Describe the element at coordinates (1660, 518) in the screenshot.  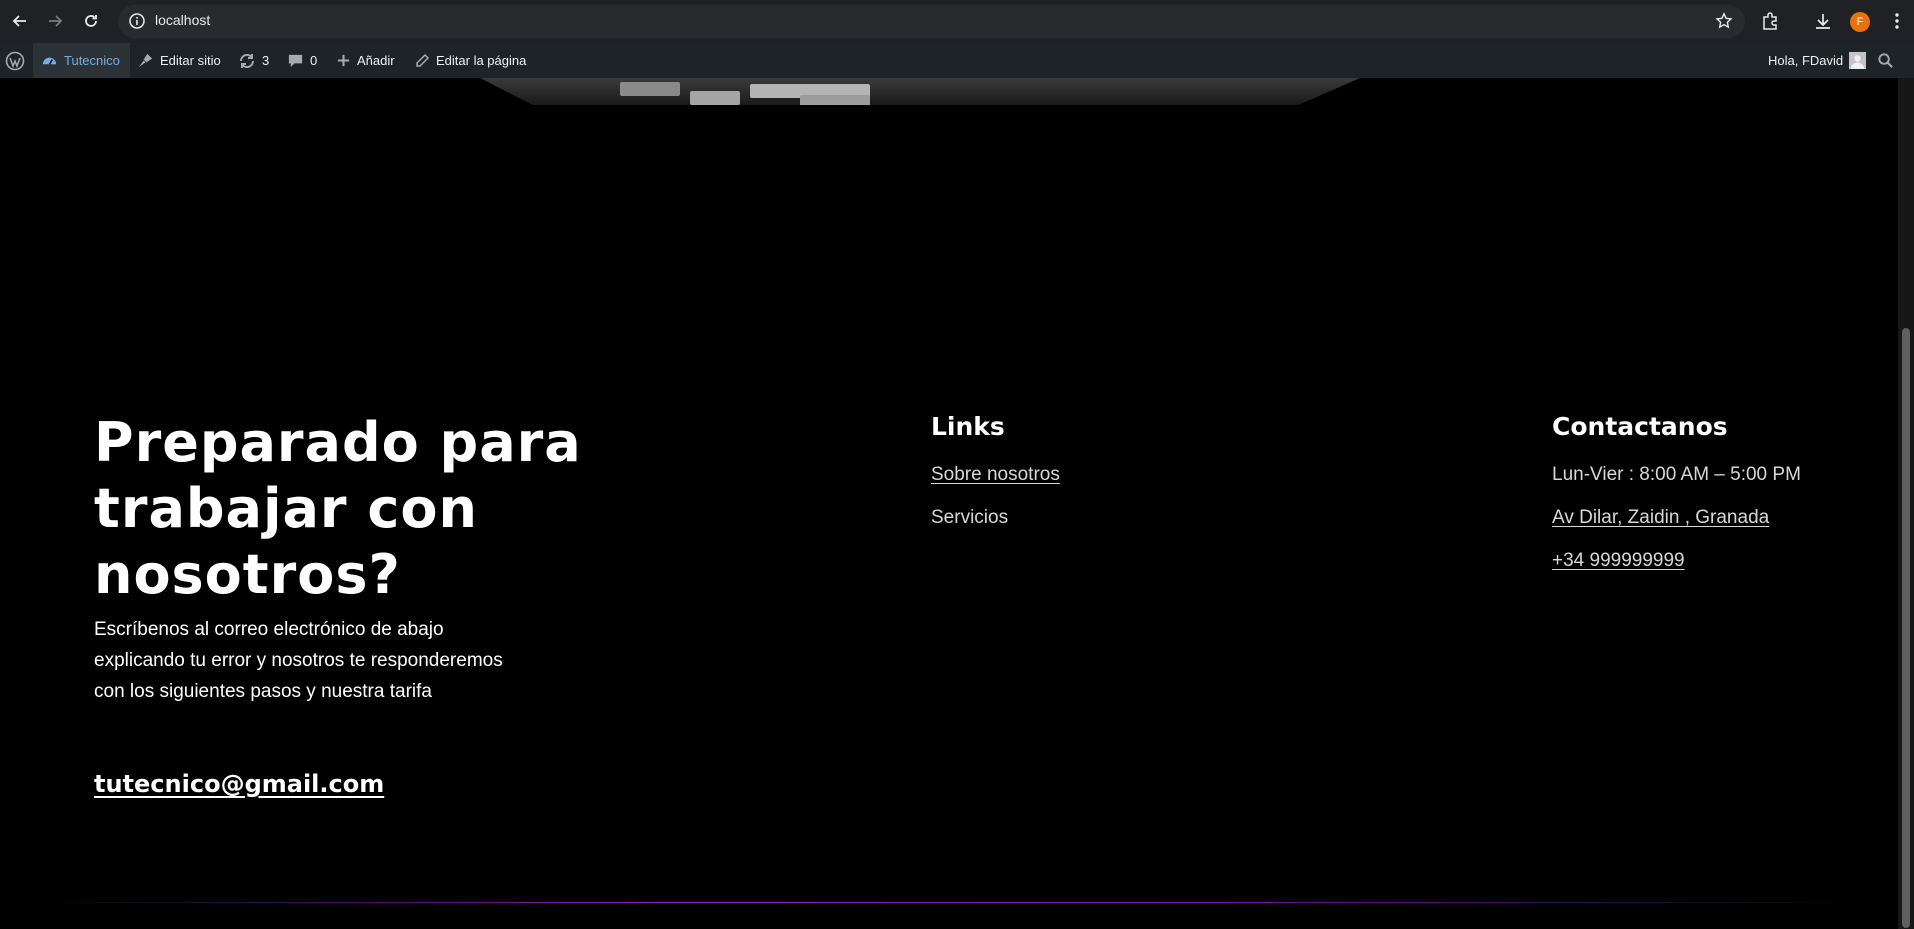
I see `contact-address-link: Av Dilar, Zaidin , Granada` at that location.